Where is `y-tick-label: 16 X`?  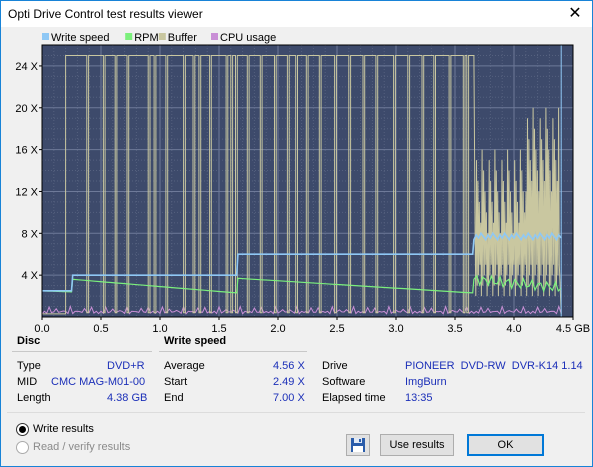
y-tick-label: 16 X is located at coordinates (26, 151).